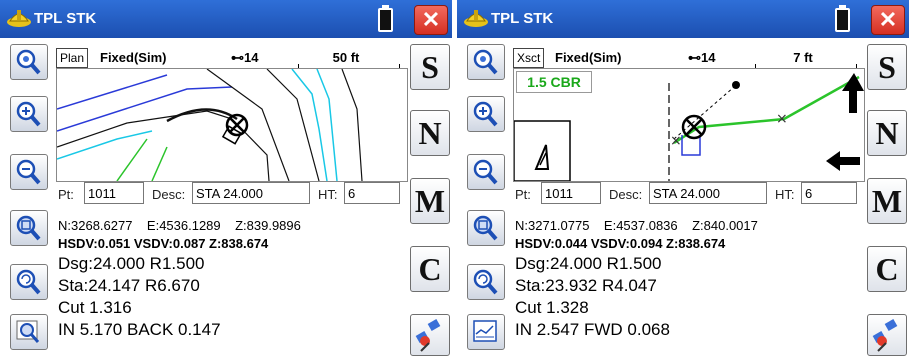  I want to click on easting-value: E:4537.0836, so click(640, 225).